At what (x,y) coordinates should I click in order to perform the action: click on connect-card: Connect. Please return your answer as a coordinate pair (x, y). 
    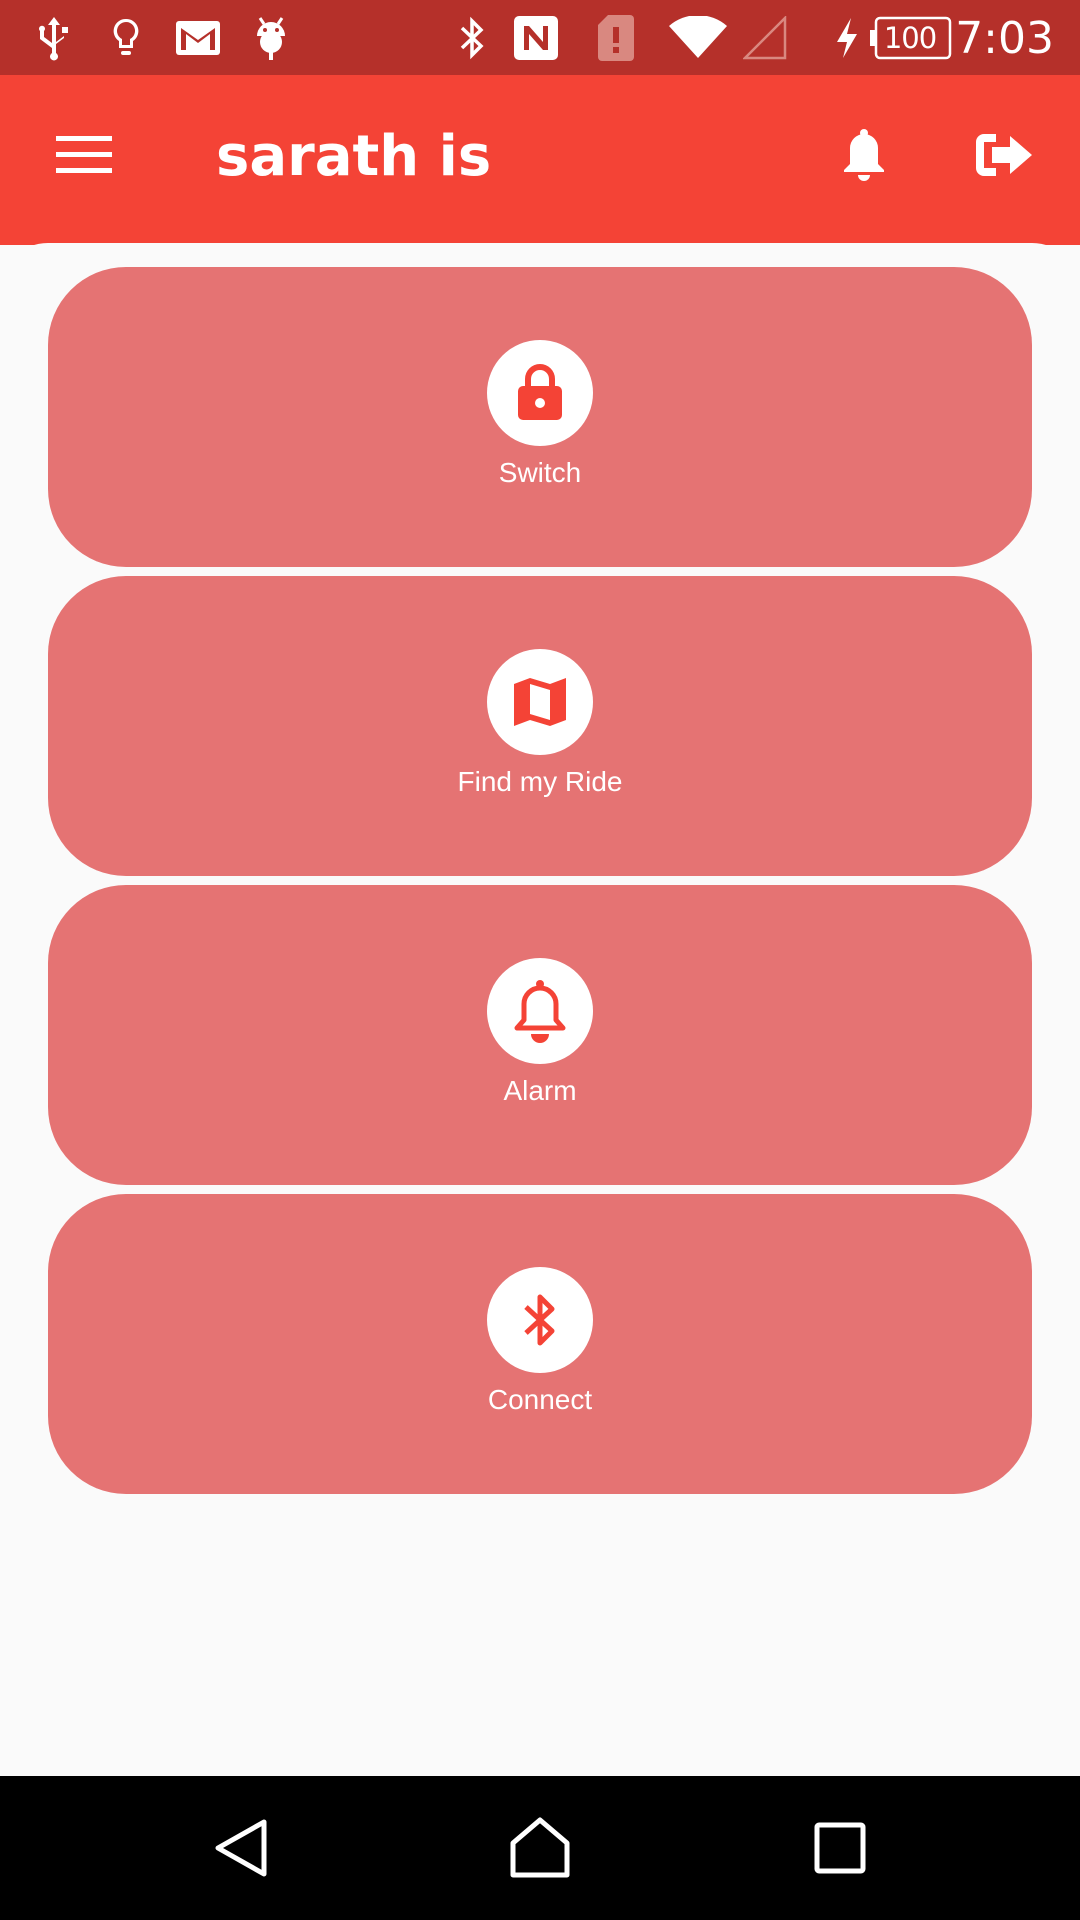
    Looking at the image, I should click on (540, 1344).